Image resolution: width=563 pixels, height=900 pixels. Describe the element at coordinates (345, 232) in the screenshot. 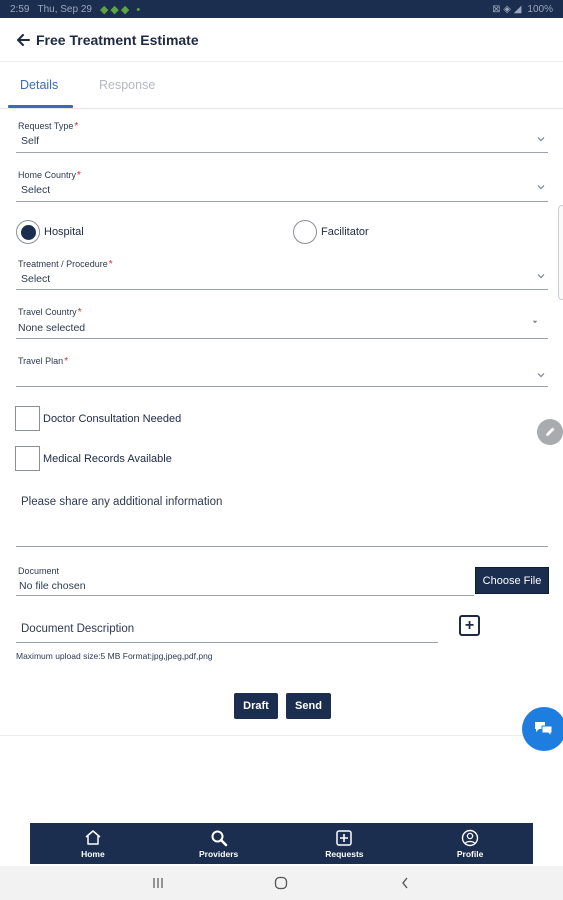

I see `radio-facilitator-label: Facilitator` at that location.